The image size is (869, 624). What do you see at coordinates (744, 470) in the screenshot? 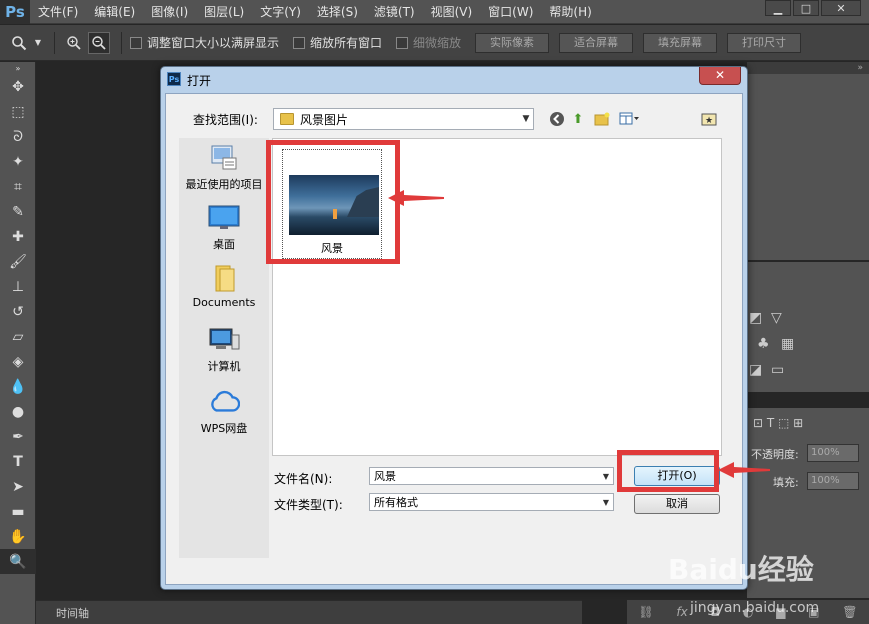
I see `open-pointer-arrow` at bounding box center [744, 470].